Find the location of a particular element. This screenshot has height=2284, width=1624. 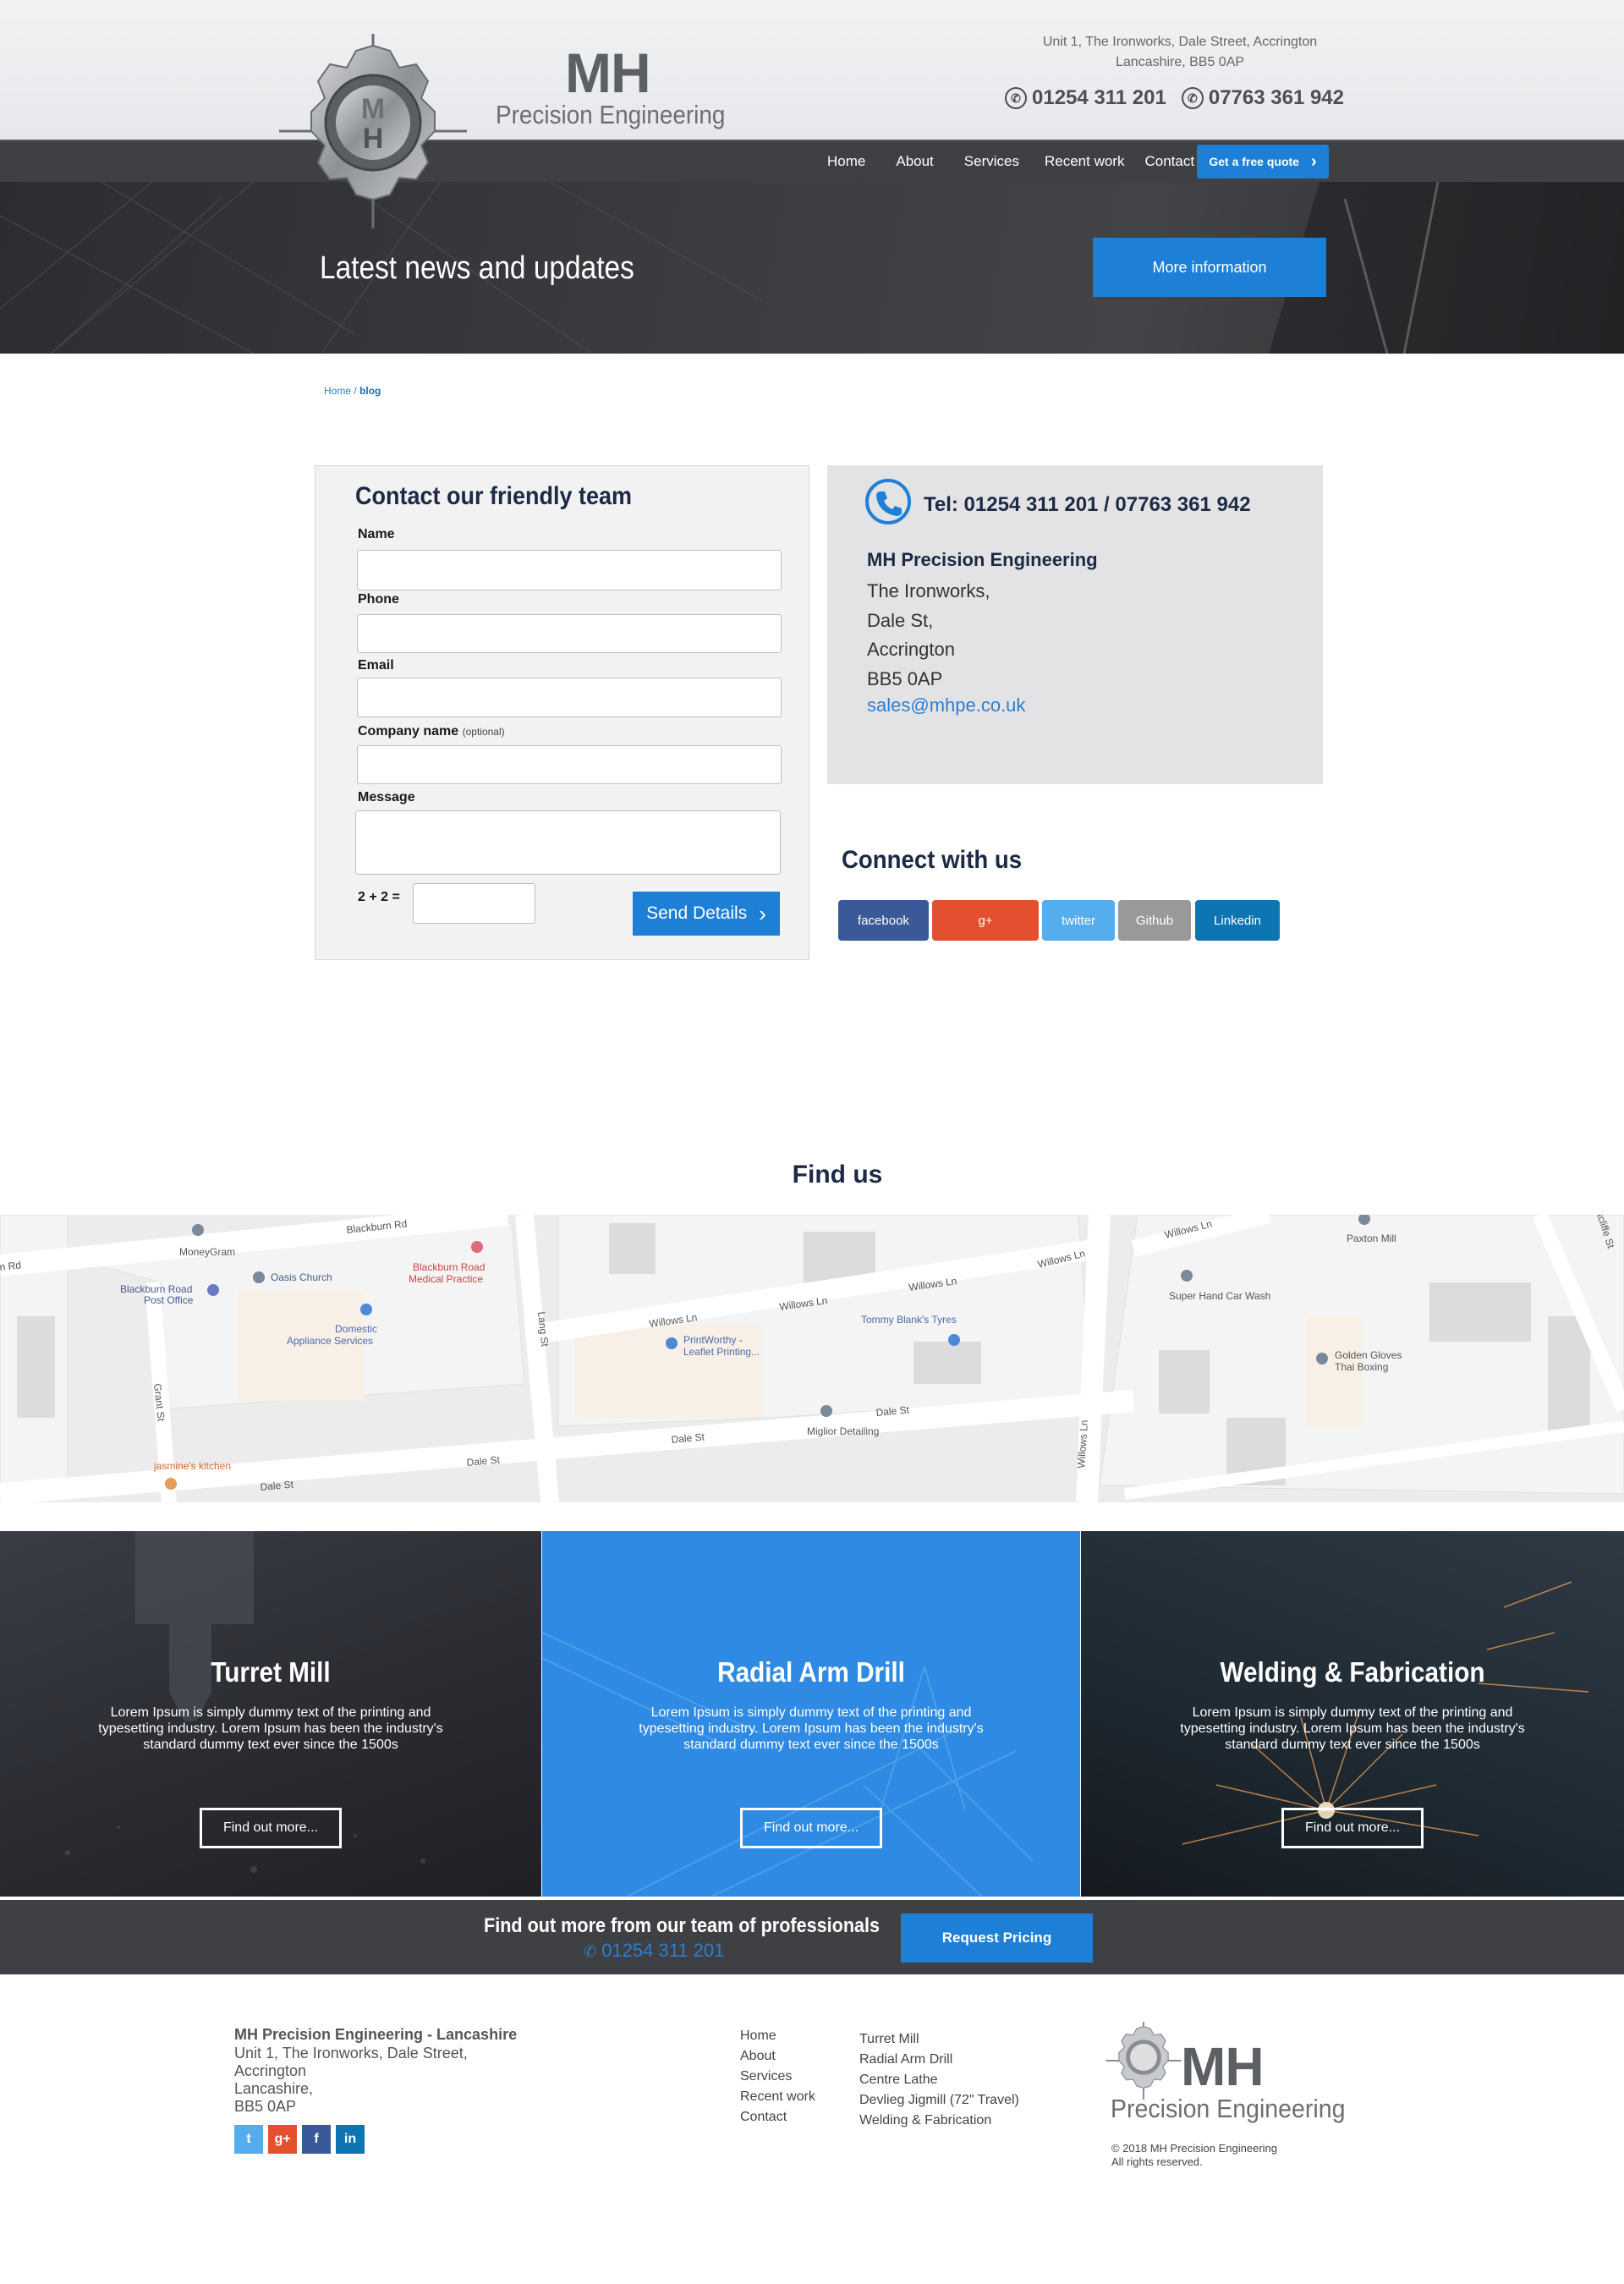

footer-twitter-icon: t is located at coordinates (248, 2139).